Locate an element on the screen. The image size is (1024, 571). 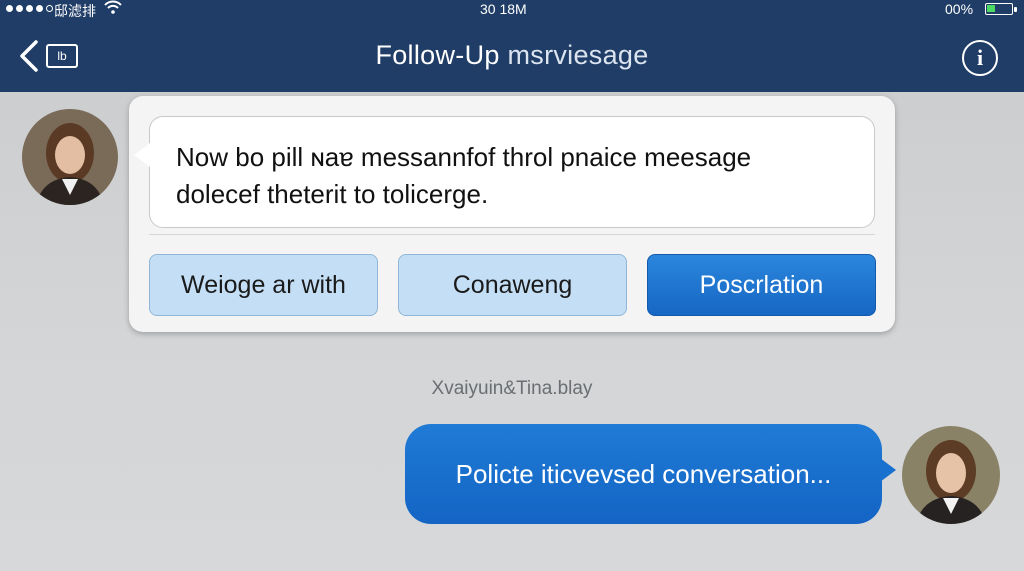
user-avatar is located at coordinates (951, 475).